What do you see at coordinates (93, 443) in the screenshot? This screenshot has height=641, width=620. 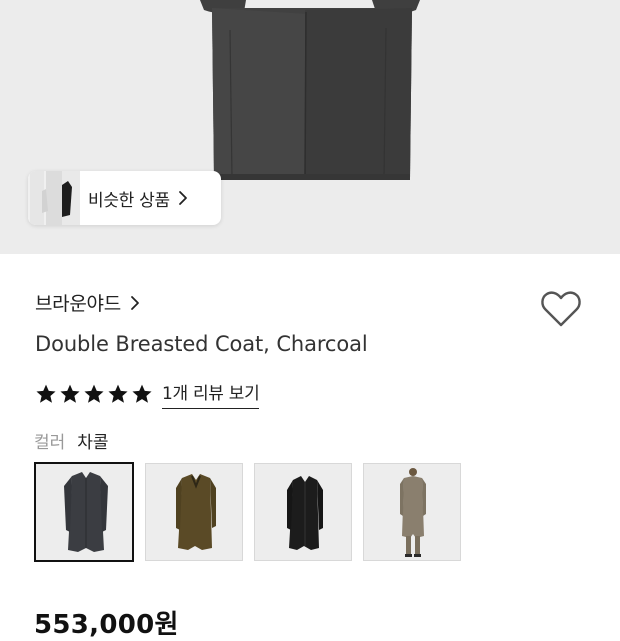 I see `color-value: 차콜` at bounding box center [93, 443].